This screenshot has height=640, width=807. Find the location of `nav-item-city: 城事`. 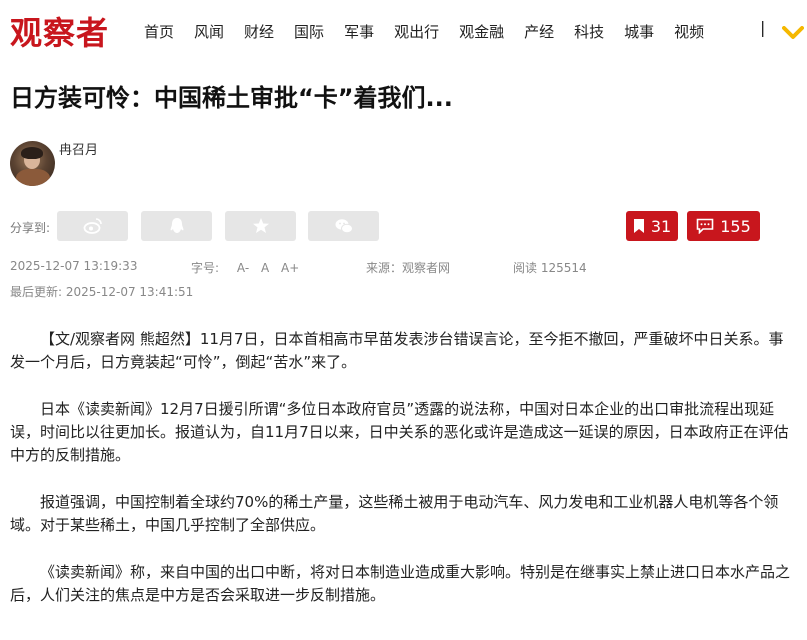

nav-item-city: 城事 is located at coordinates (639, 31).